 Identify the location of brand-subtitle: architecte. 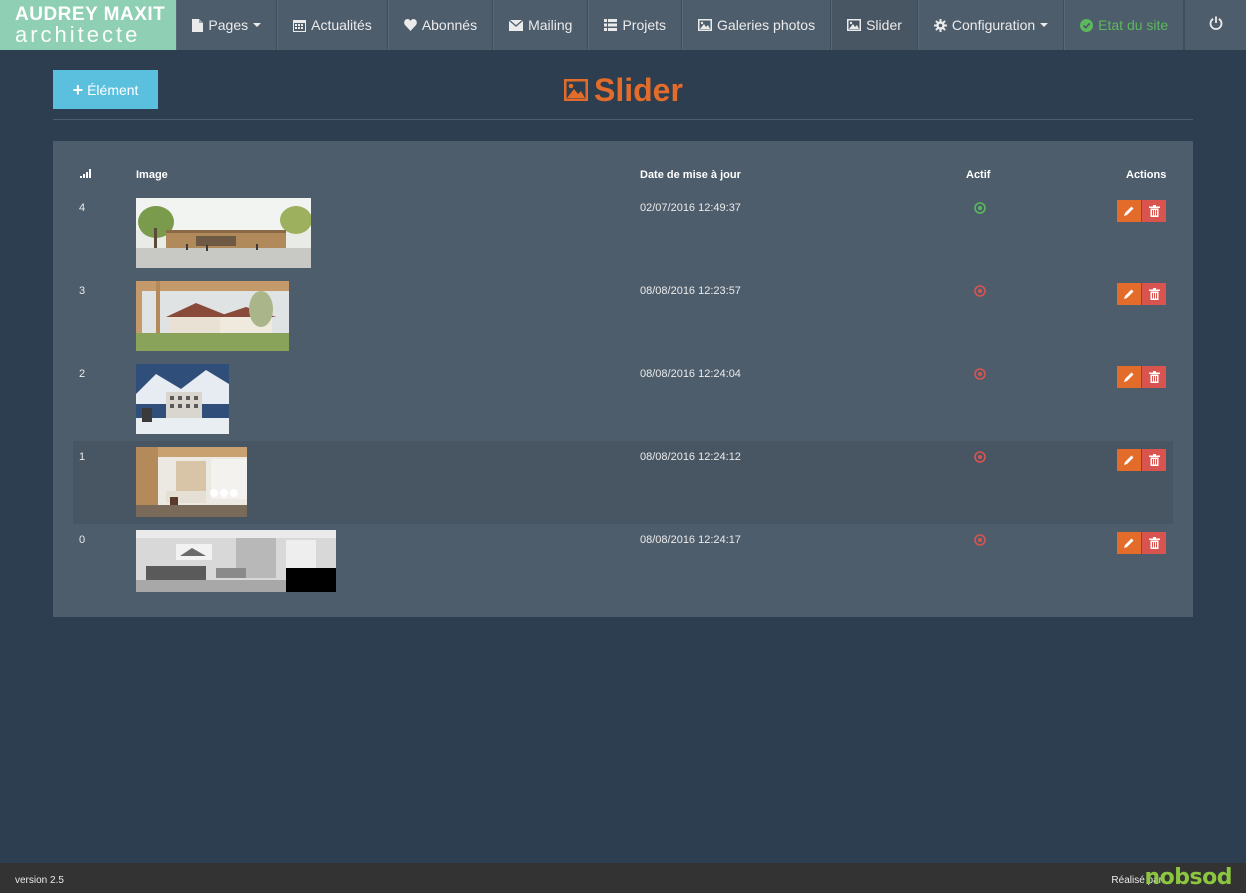
(78, 34).